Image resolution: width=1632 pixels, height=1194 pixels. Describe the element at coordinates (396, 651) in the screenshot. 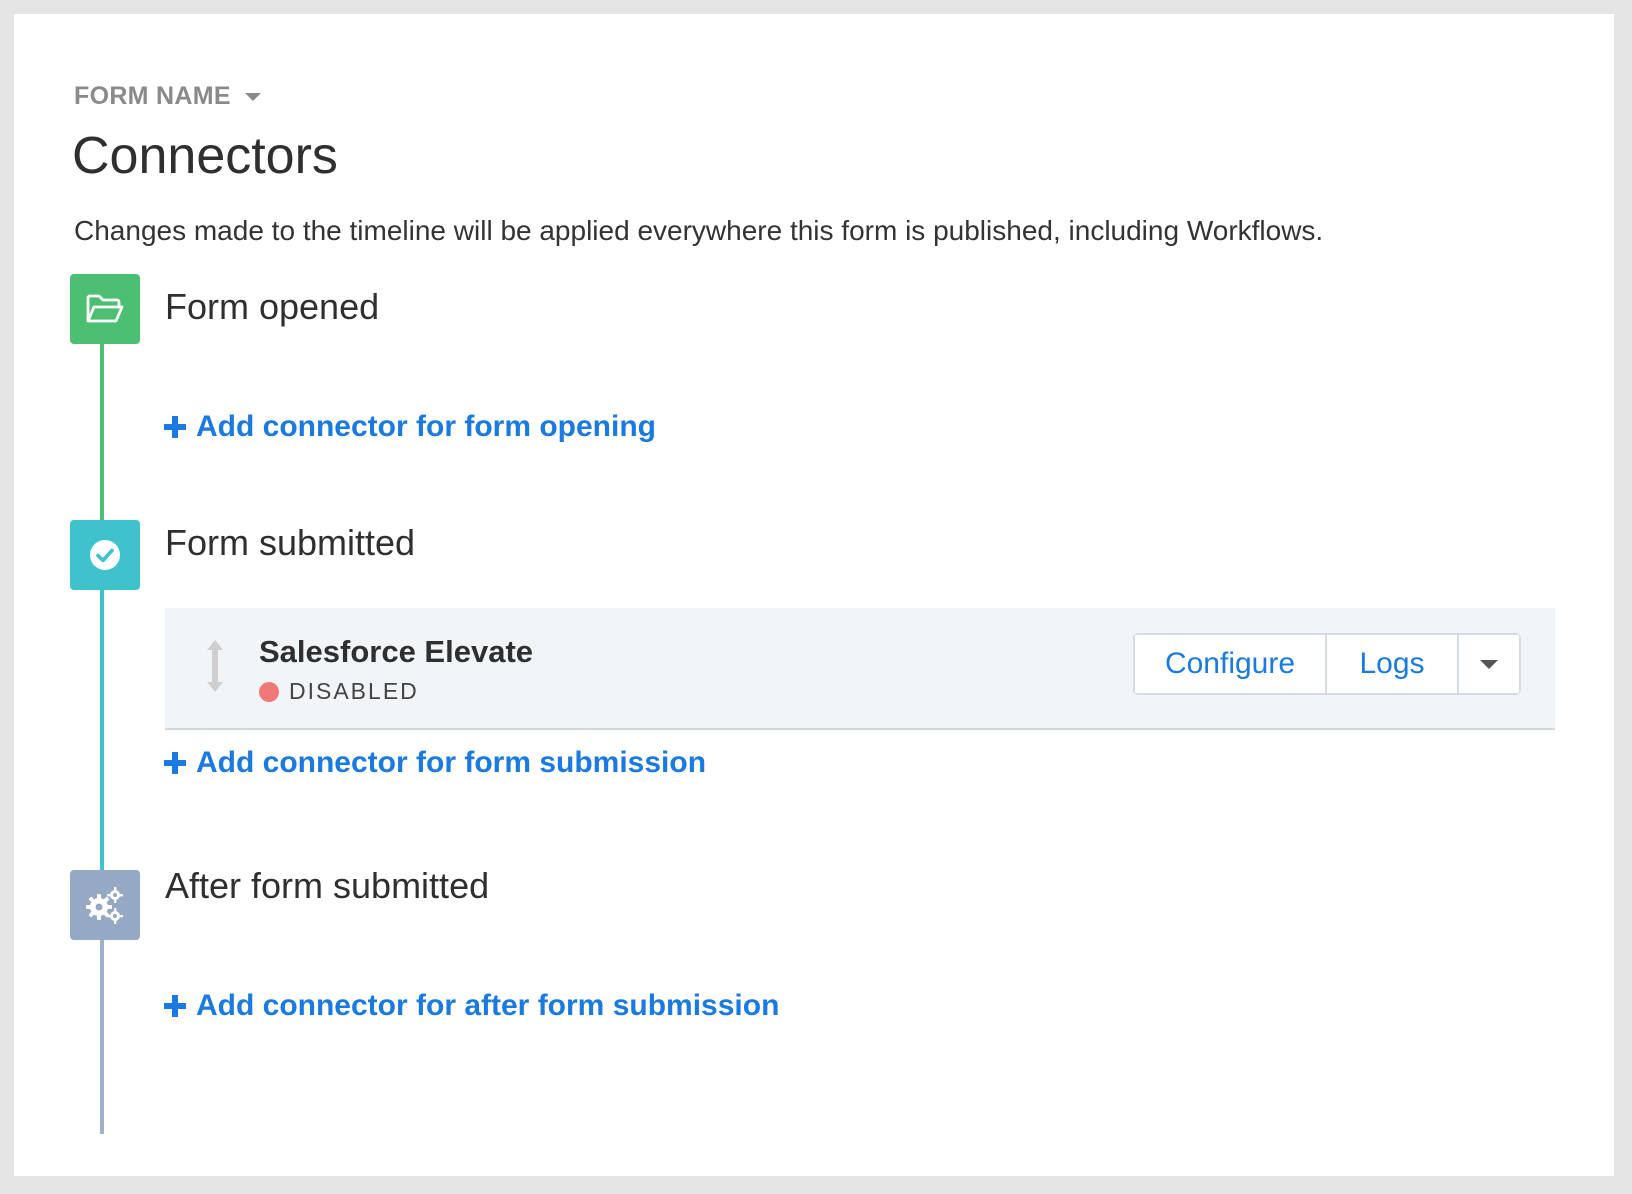

I see `connector-name: Salesforce Elevate` at that location.